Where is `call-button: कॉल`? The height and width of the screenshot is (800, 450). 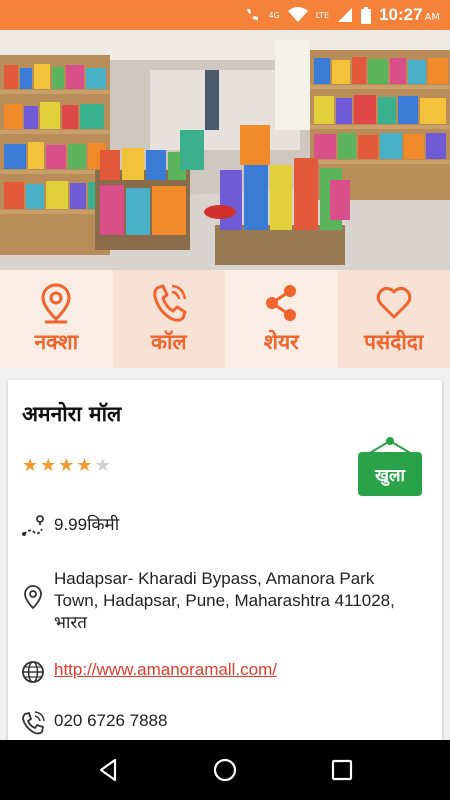 call-button: कॉल is located at coordinates (168, 319).